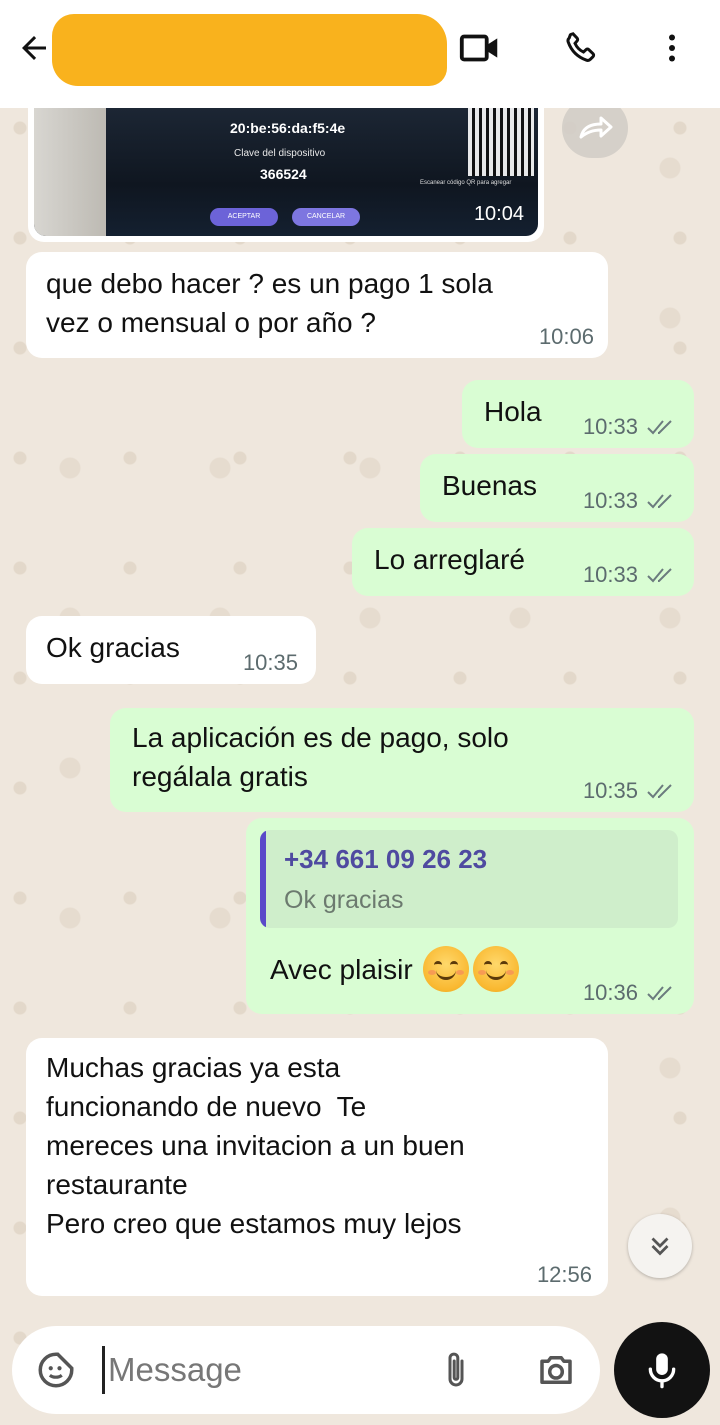 The height and width of the screenshot is (1425, 720). I want to click on quoted-message: +34 661 09 26 23 Ok gracias, so click(469, 879).